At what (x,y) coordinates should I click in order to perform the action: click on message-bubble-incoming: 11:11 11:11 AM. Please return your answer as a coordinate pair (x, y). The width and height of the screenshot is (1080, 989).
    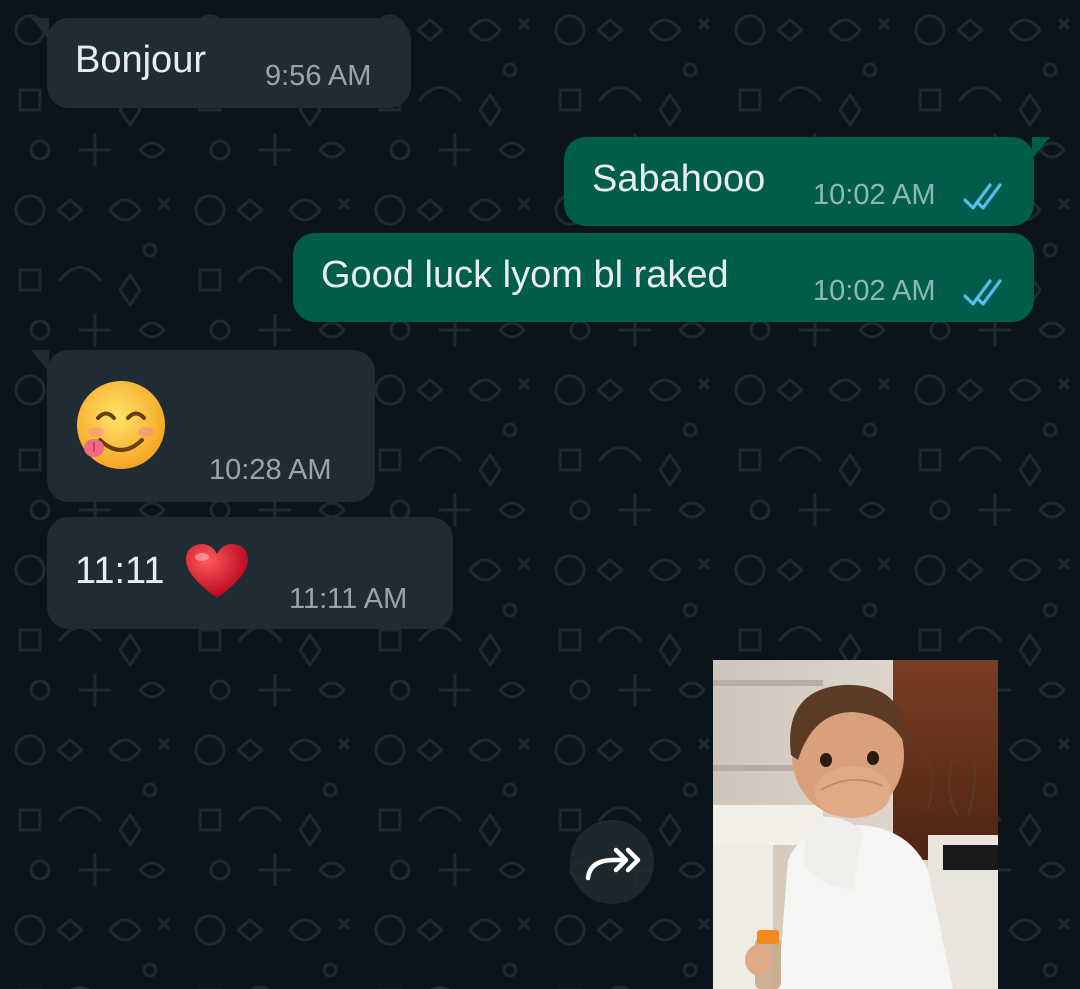
    Looking at the image, I should click on (250, 573).